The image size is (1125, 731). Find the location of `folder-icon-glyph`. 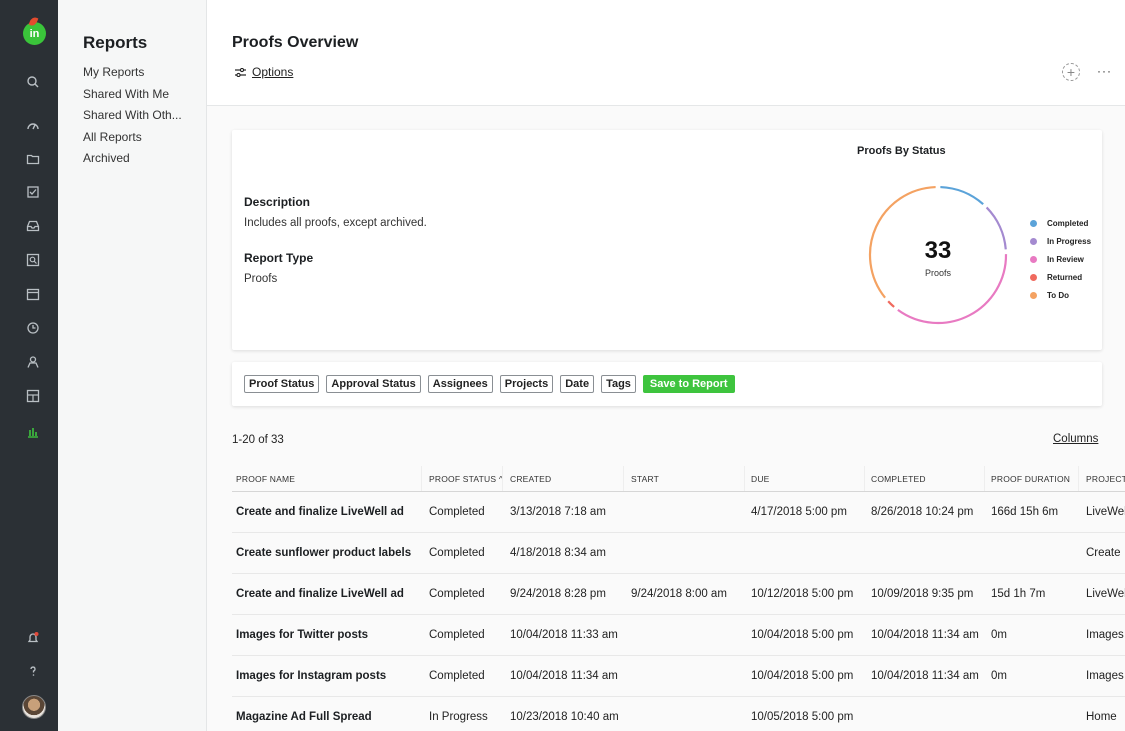

folder-icon-glyph is located at coordinates (33, 159).